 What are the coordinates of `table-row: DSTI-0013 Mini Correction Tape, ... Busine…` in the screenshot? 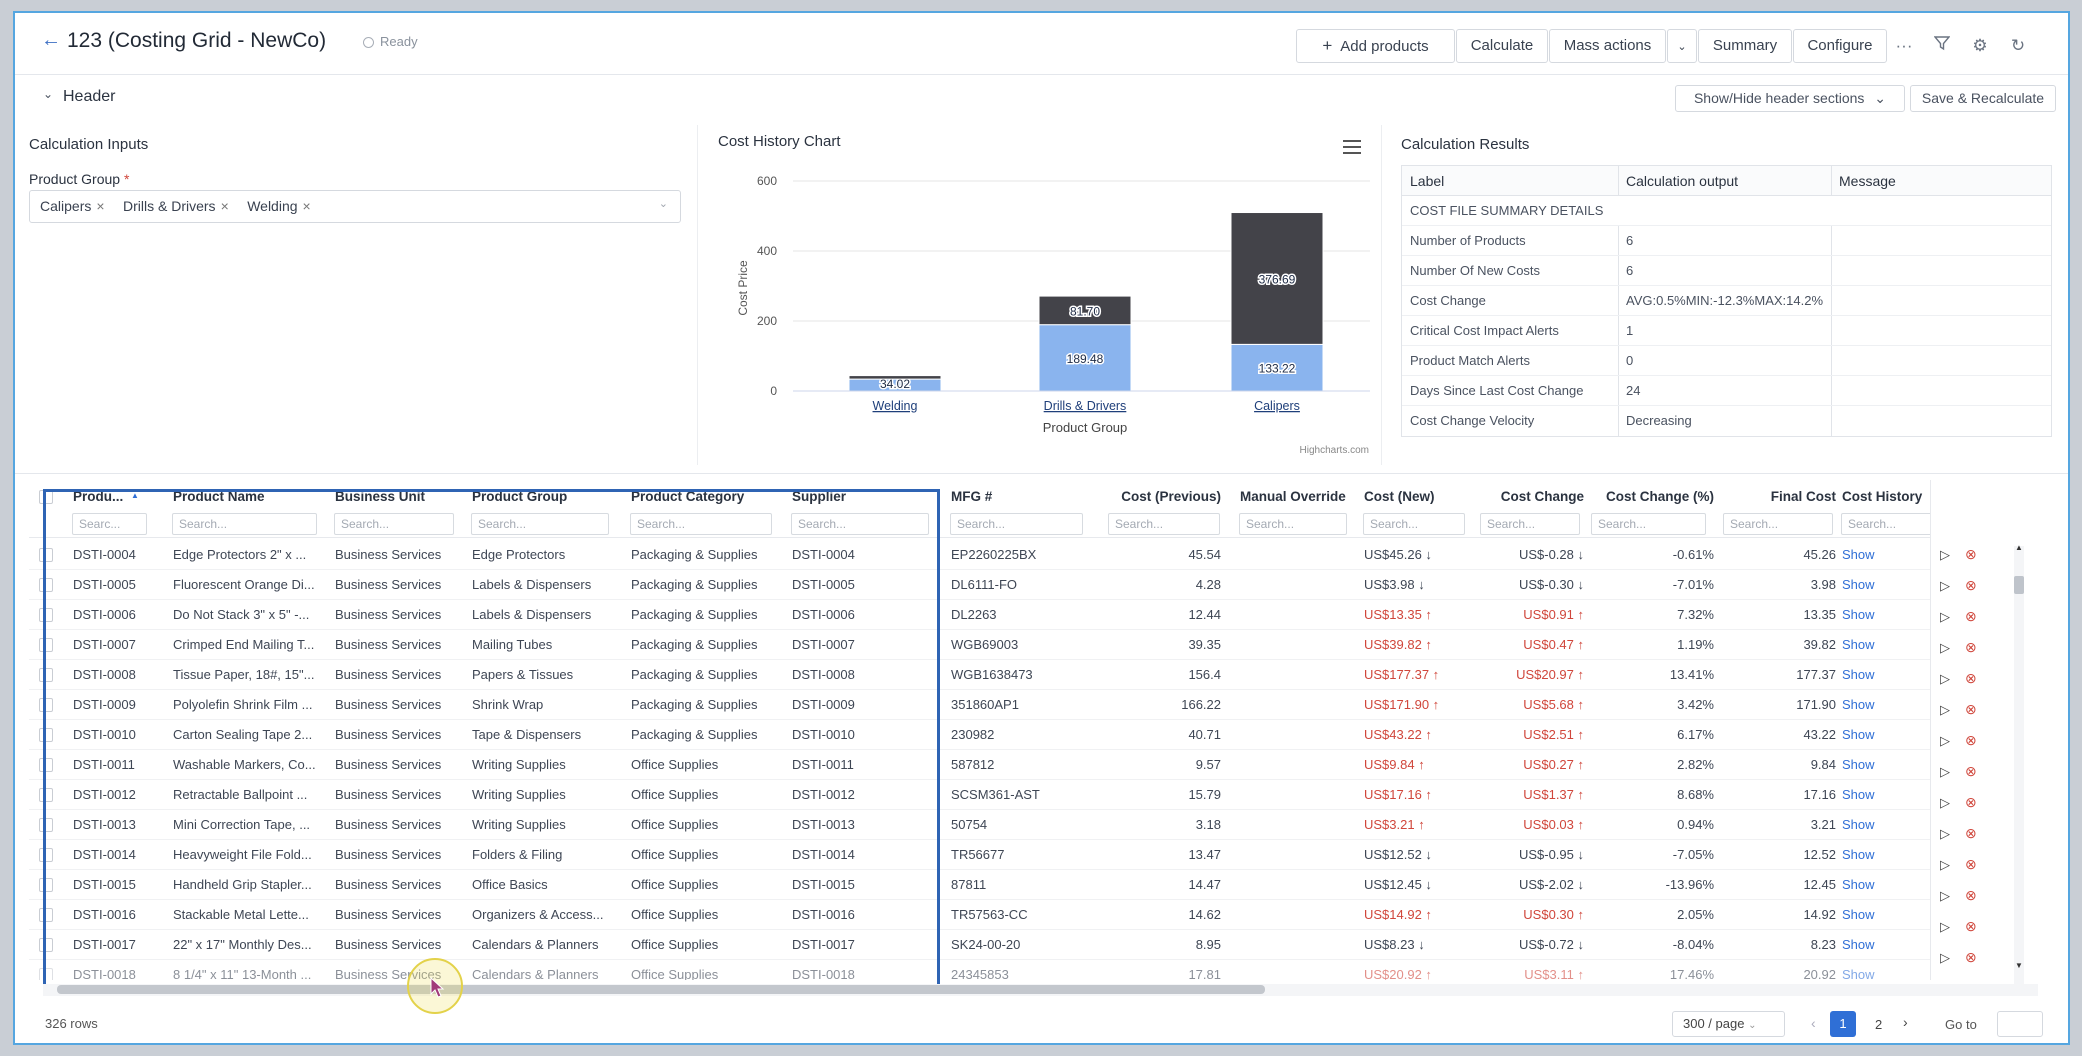 It's located at (1007, 825).